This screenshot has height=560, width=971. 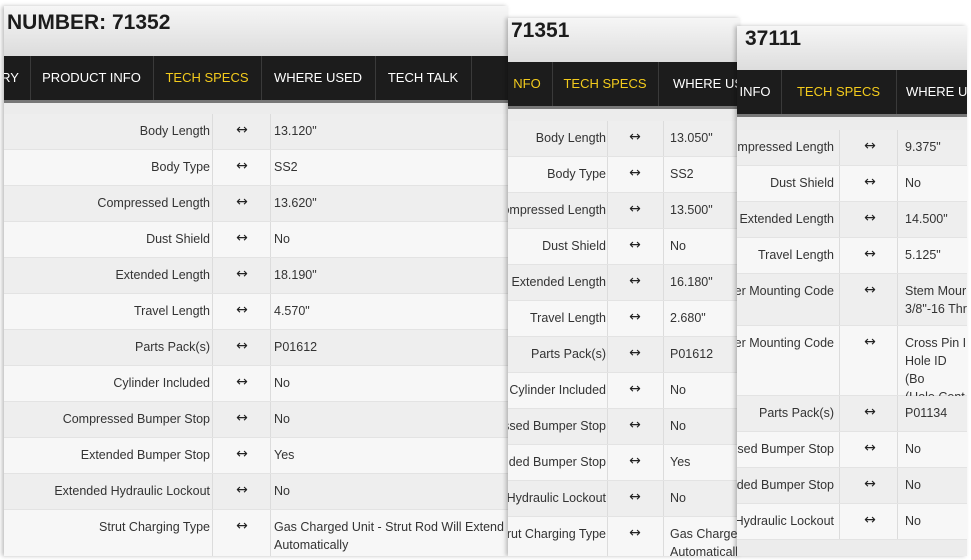 I want to click on tab-where-used: WHERE USED, so click(x=318, y=78).